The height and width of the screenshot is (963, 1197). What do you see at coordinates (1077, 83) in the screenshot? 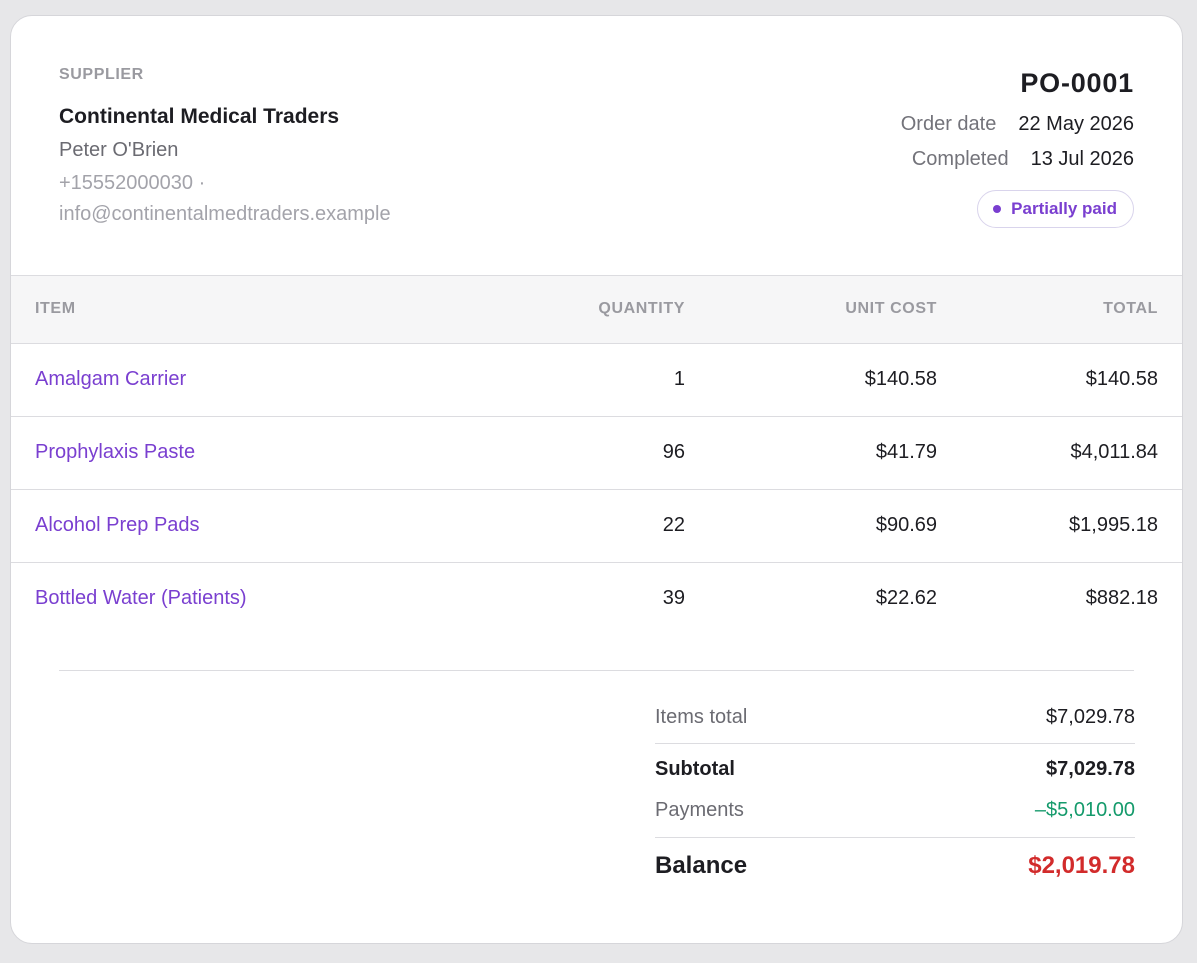
I see `po-number: PO-0001` at bounding box center [1077, 83].